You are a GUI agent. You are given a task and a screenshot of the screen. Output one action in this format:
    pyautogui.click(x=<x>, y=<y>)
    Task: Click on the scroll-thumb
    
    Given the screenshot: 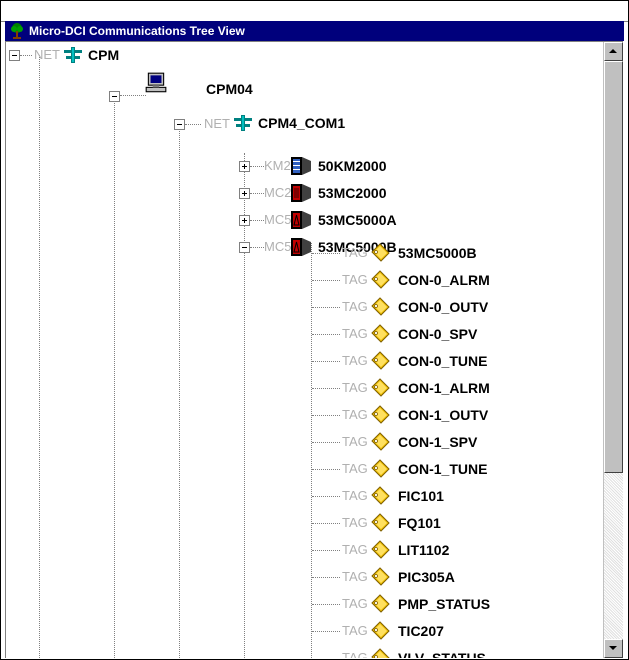 What is the action you would take?
    pyautogui.click(x=613, y=267)
    